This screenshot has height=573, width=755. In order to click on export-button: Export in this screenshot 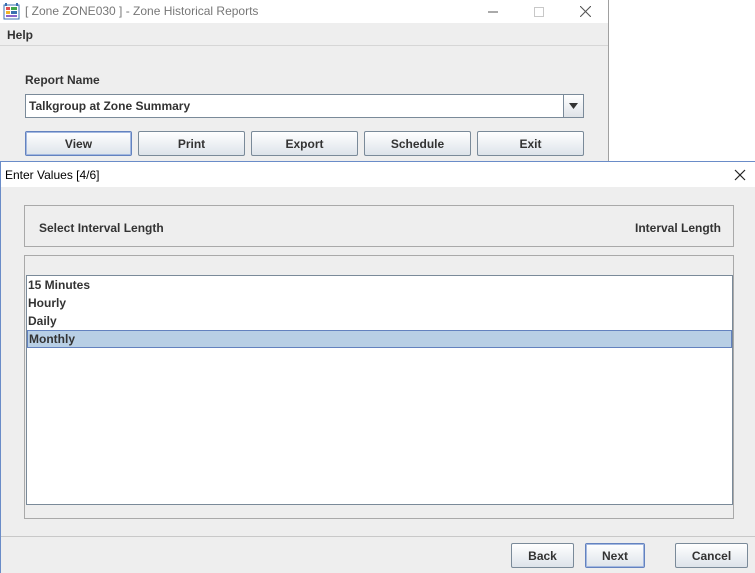, I will do `click(304, 143)`.